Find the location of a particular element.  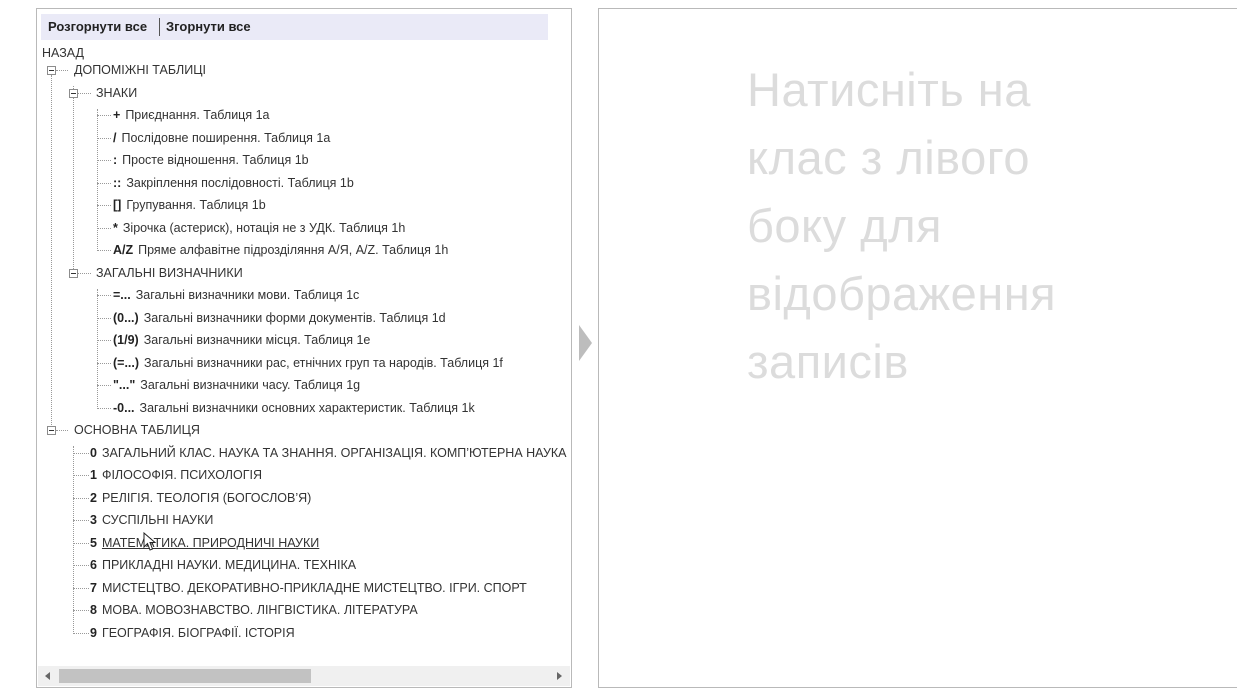

class-title: Просте відношення. Таблиця 1b is located at coordinates (215, 160).